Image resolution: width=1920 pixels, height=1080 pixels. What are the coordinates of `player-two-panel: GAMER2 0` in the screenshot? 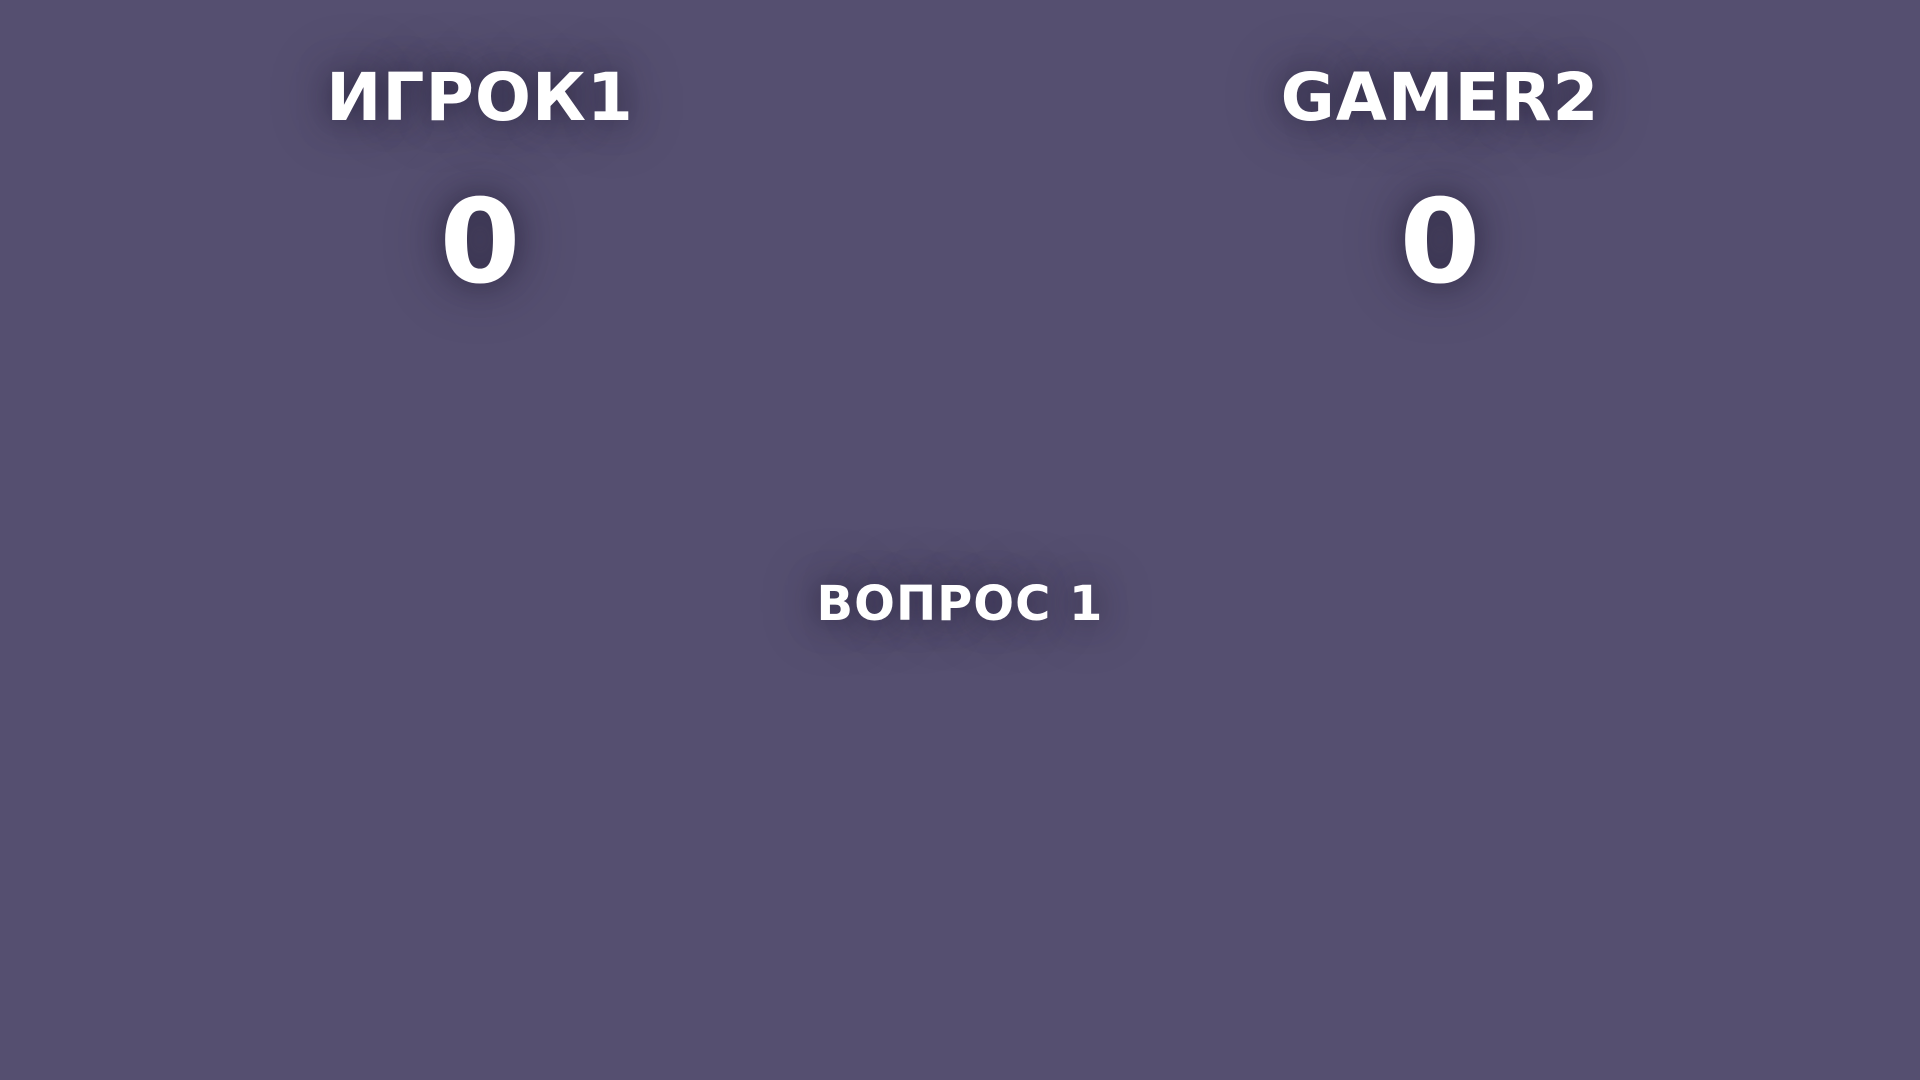 It's located at (1440, 175).